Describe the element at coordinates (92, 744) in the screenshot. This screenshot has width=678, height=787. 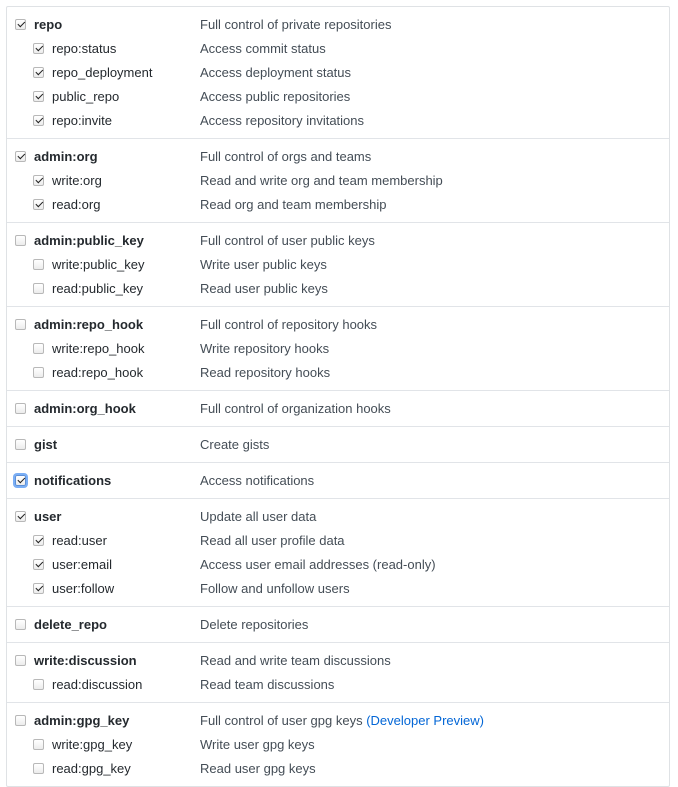
I see `scope-name: write:gpg_key` at that location.